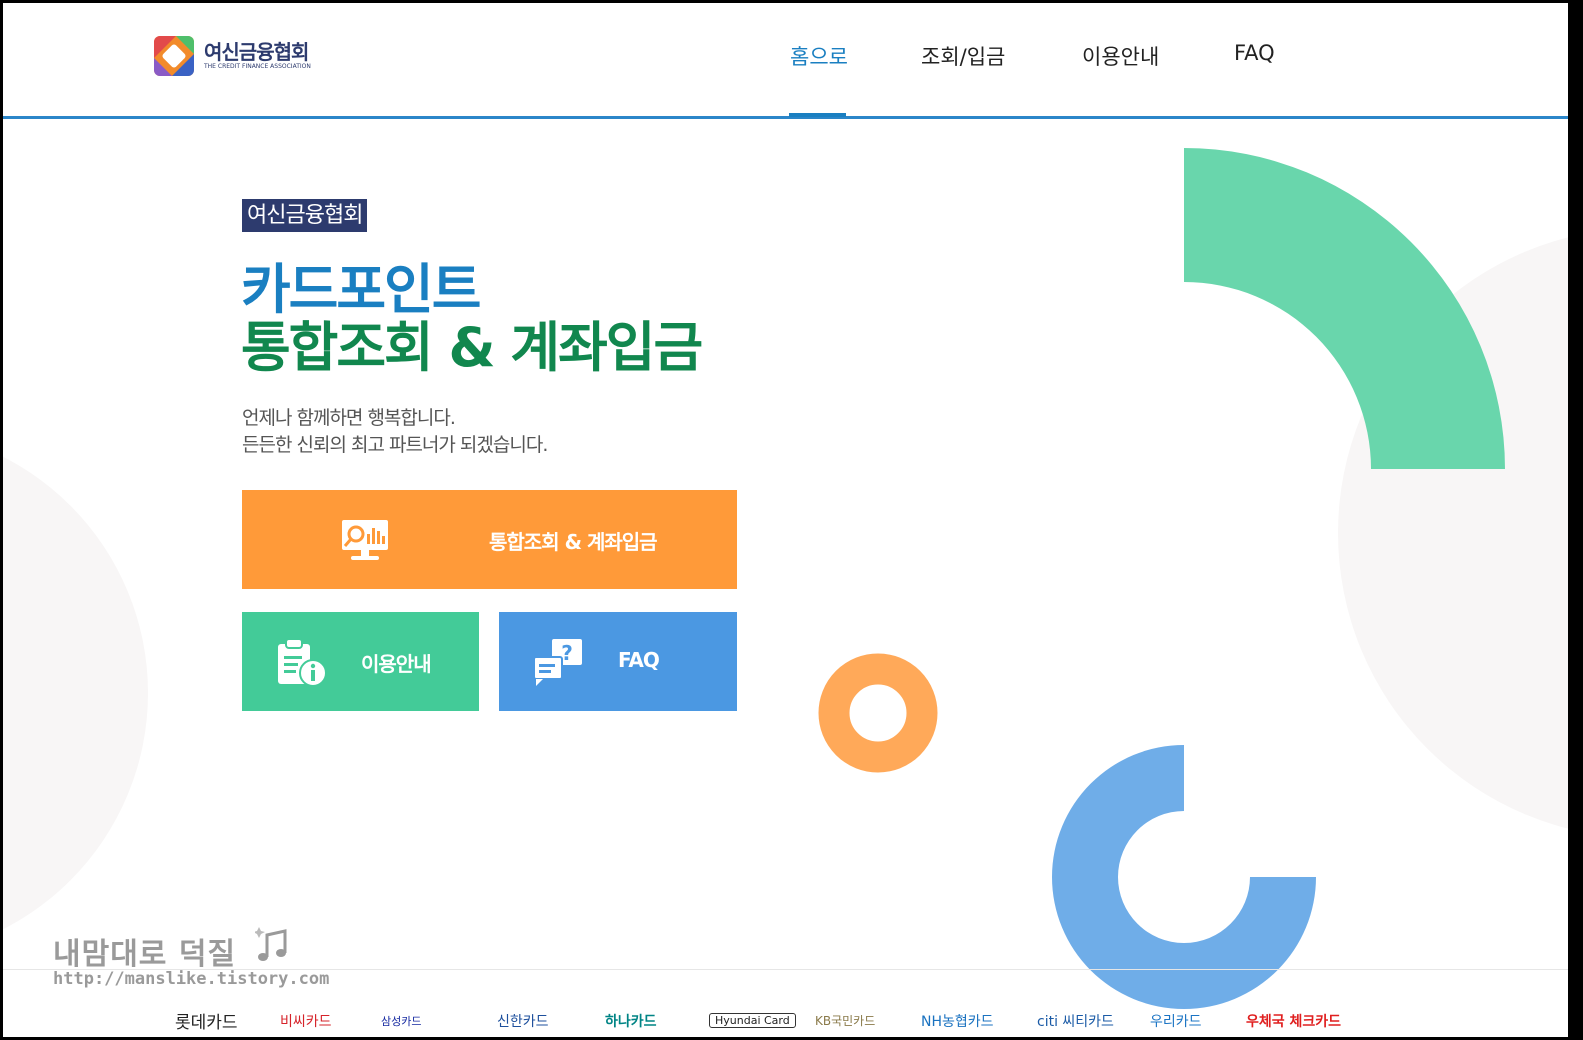 The height and width of the screenshot is (1040, 1583). What do you see at coordinates (75, 693) in the screenshot?
I see `bg-circle-left` at bounding box center [75, 693].